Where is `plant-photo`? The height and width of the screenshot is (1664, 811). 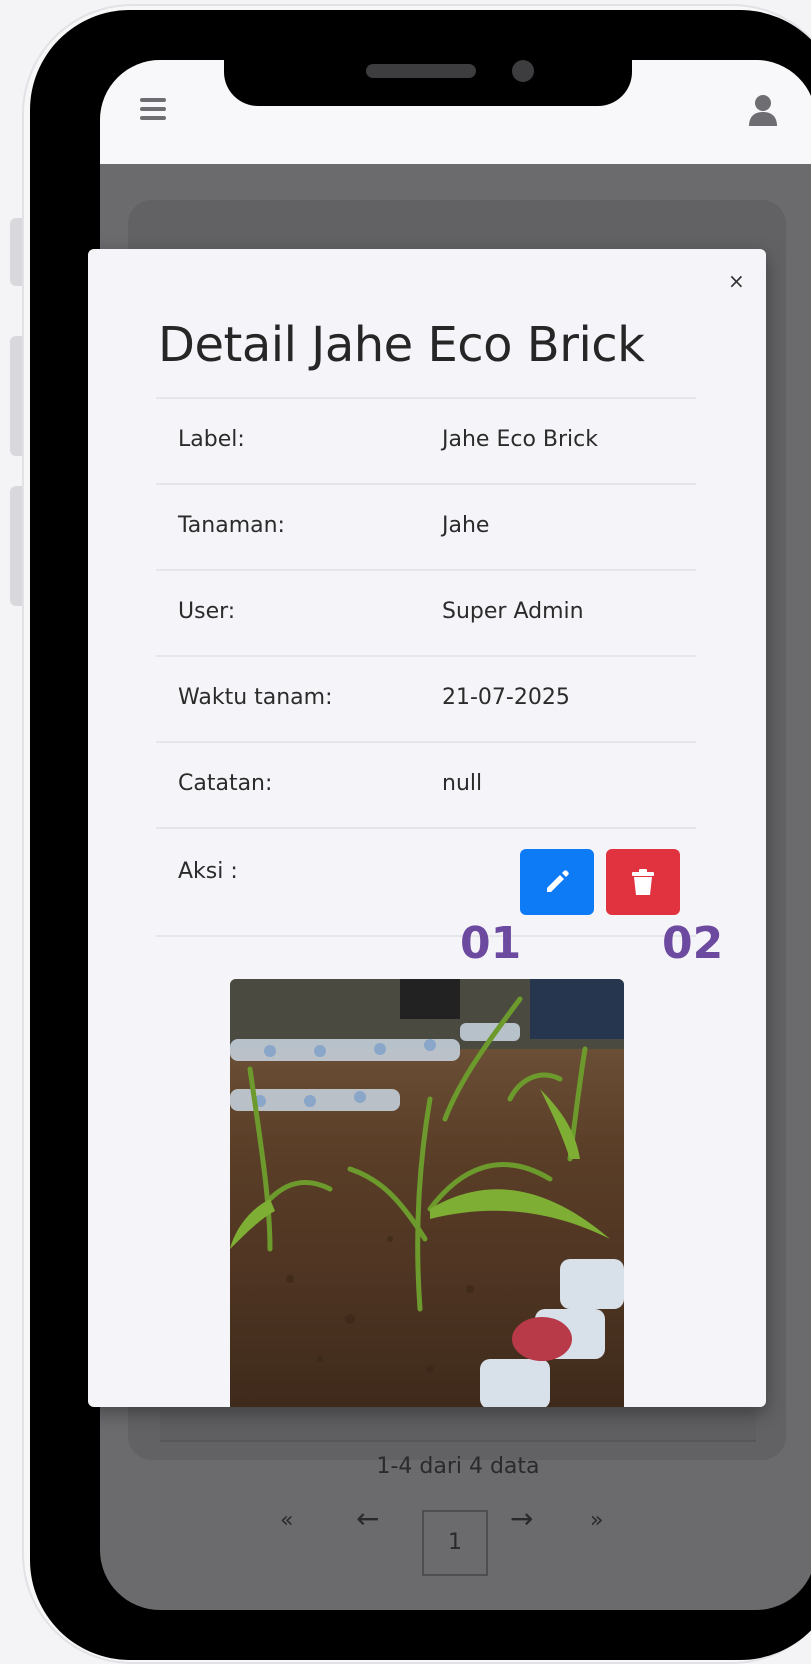
plant-photo is located at coordinates (427, 1193).